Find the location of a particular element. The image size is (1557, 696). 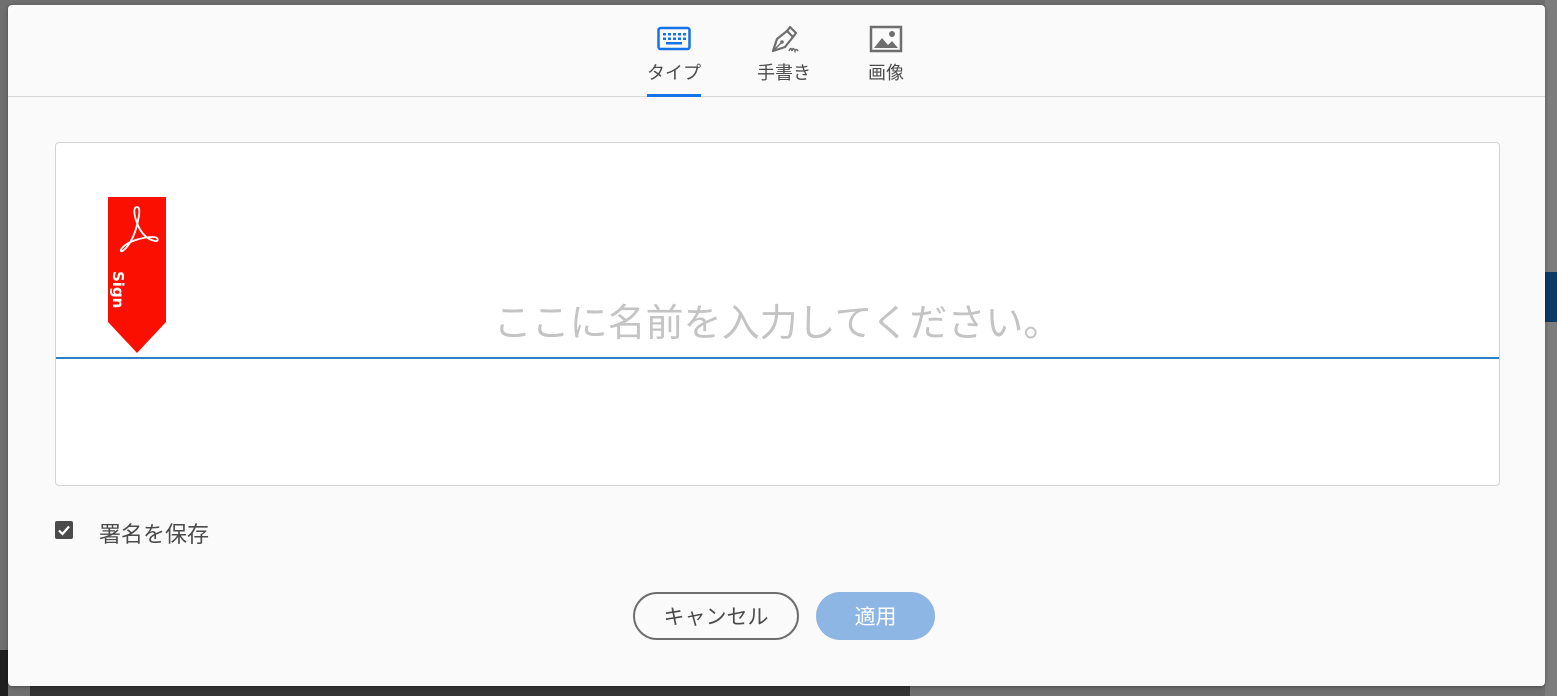

tab-type: タイプ is located at coordinates (674, 51).